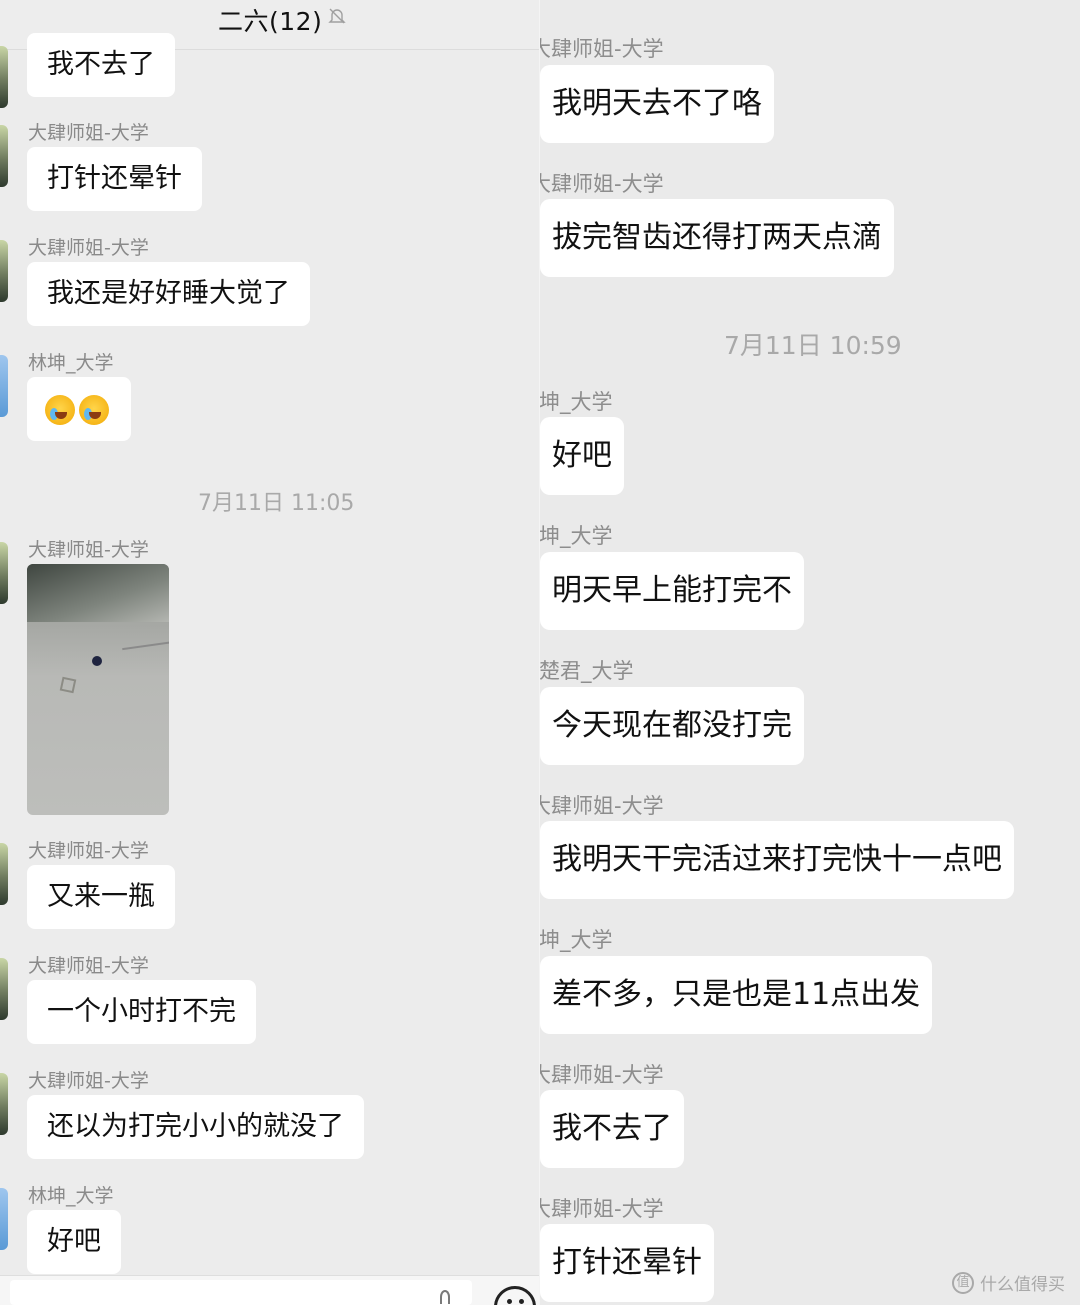 Image resolution: width=1080 pixels, height=1305 pixels. What do you see at coordinates (587, 671) in the screenshot?
I see `sender-name: 赵楚君_大学` at bounding box center [587, 671].